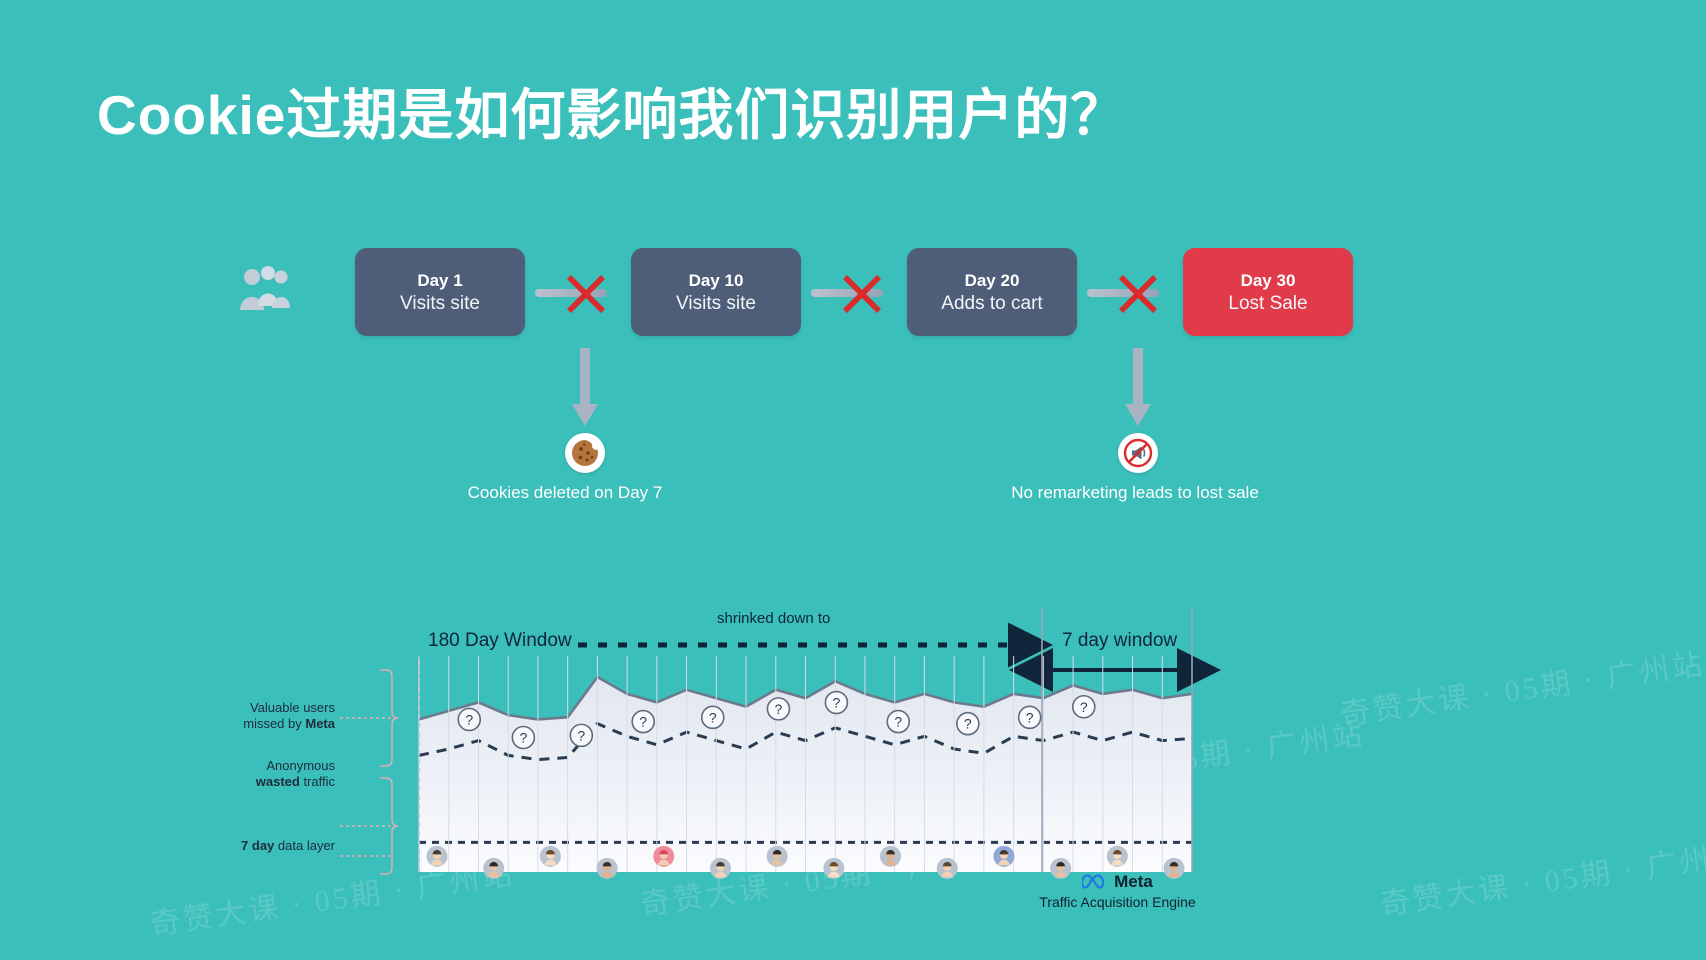  I want to click on timeline-step-day-1: Day 1 Visits site, so click(440, 292).